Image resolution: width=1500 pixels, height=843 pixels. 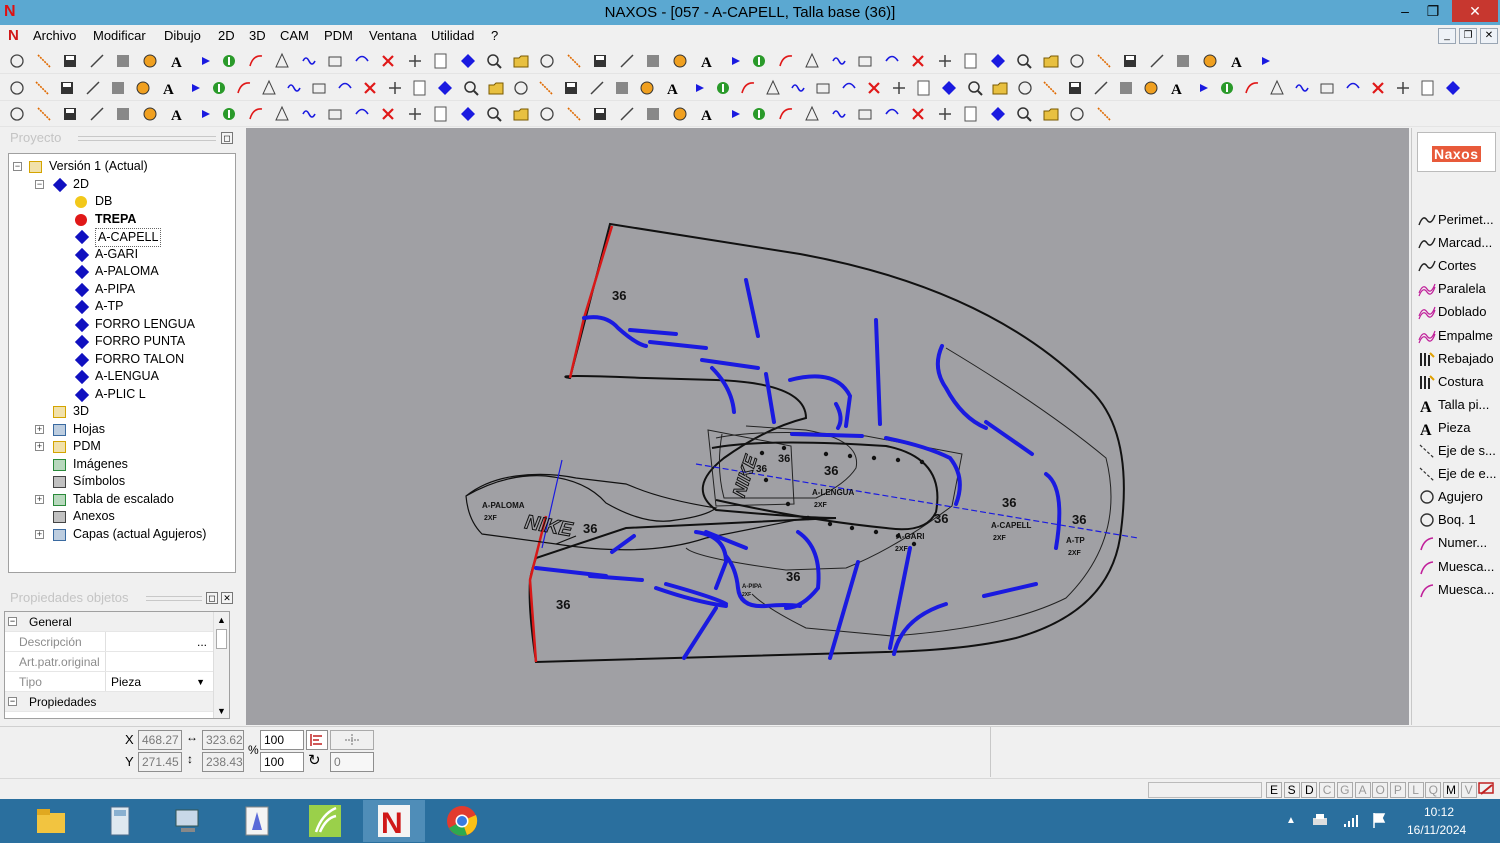 What do you see at coordinates (547, 114) in the screenshot?
I see `tangent-icon` at bounding box center [547, 114].